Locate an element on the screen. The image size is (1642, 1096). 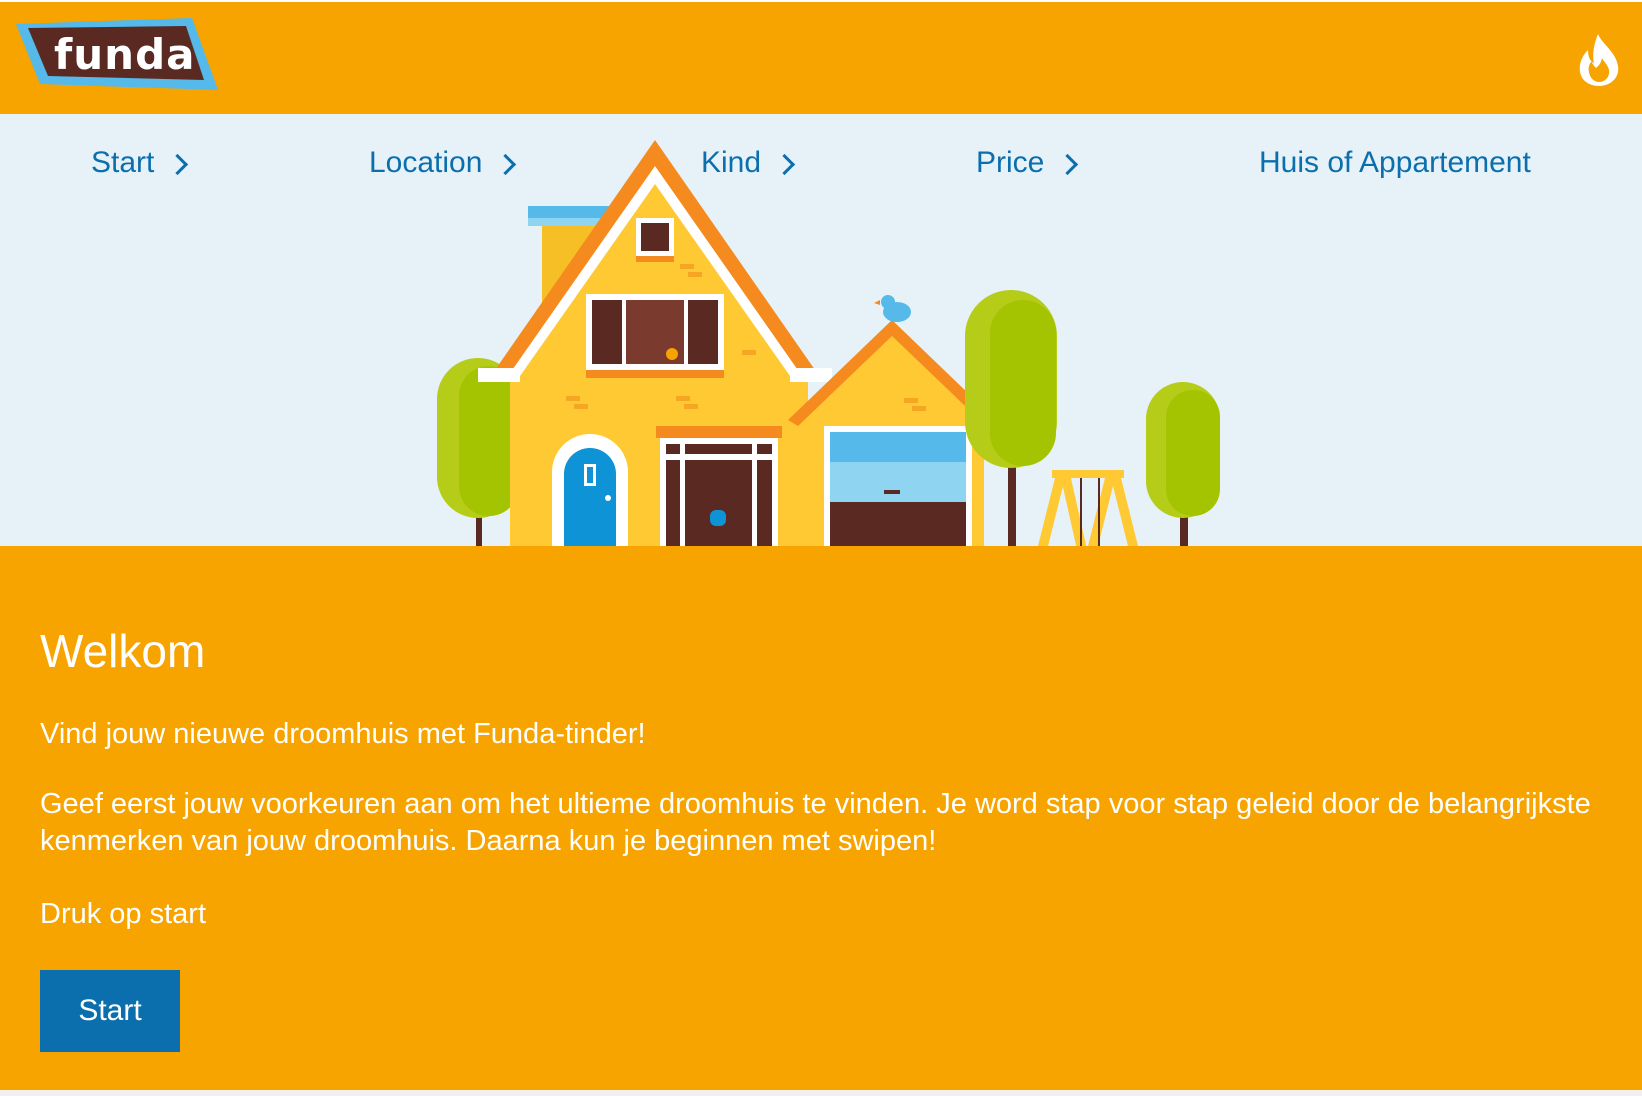
step-start-label: Start is located at coordinates (123, 162).